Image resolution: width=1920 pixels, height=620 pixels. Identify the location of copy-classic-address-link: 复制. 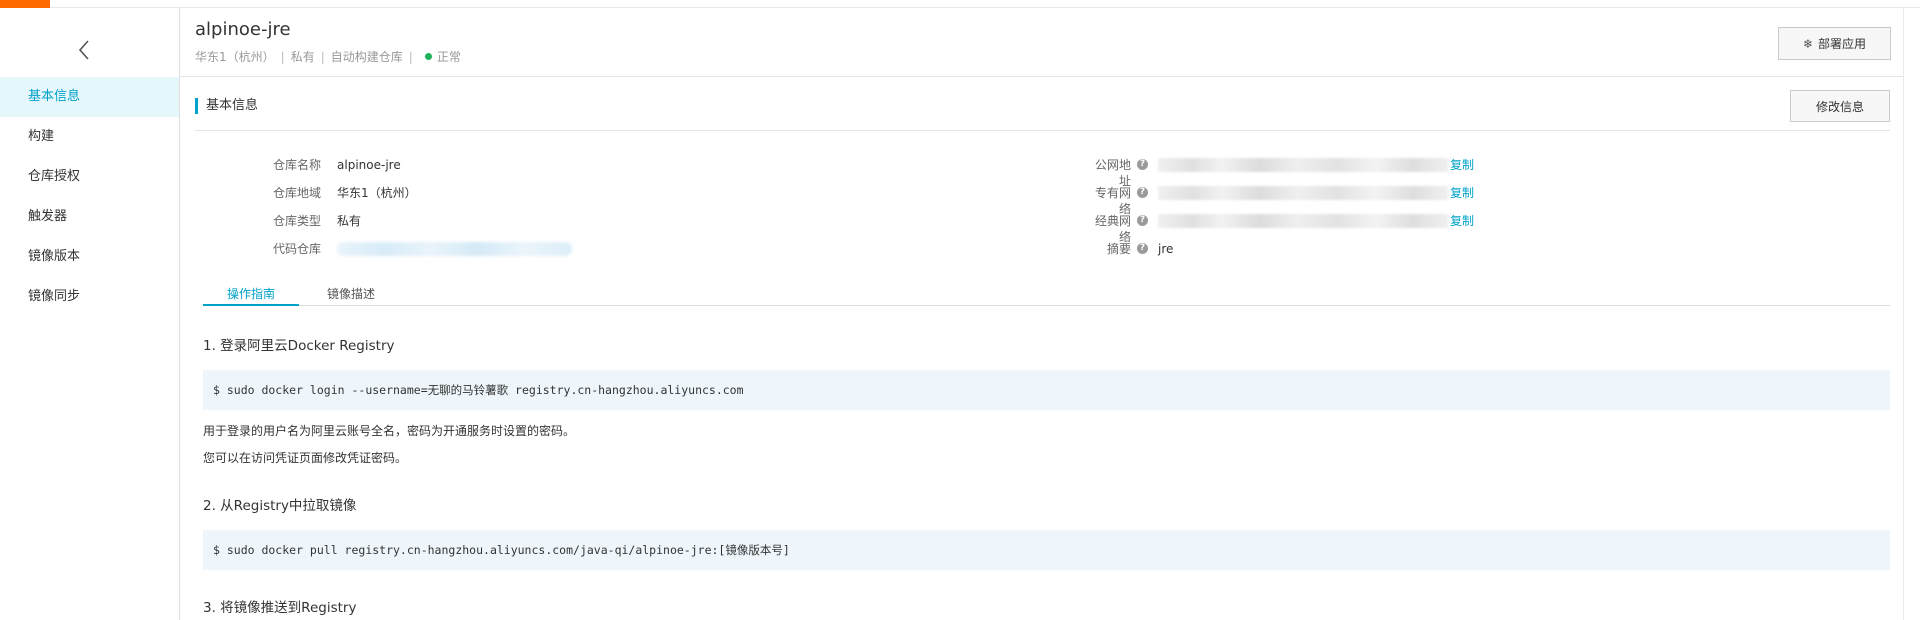
(1462, 221).